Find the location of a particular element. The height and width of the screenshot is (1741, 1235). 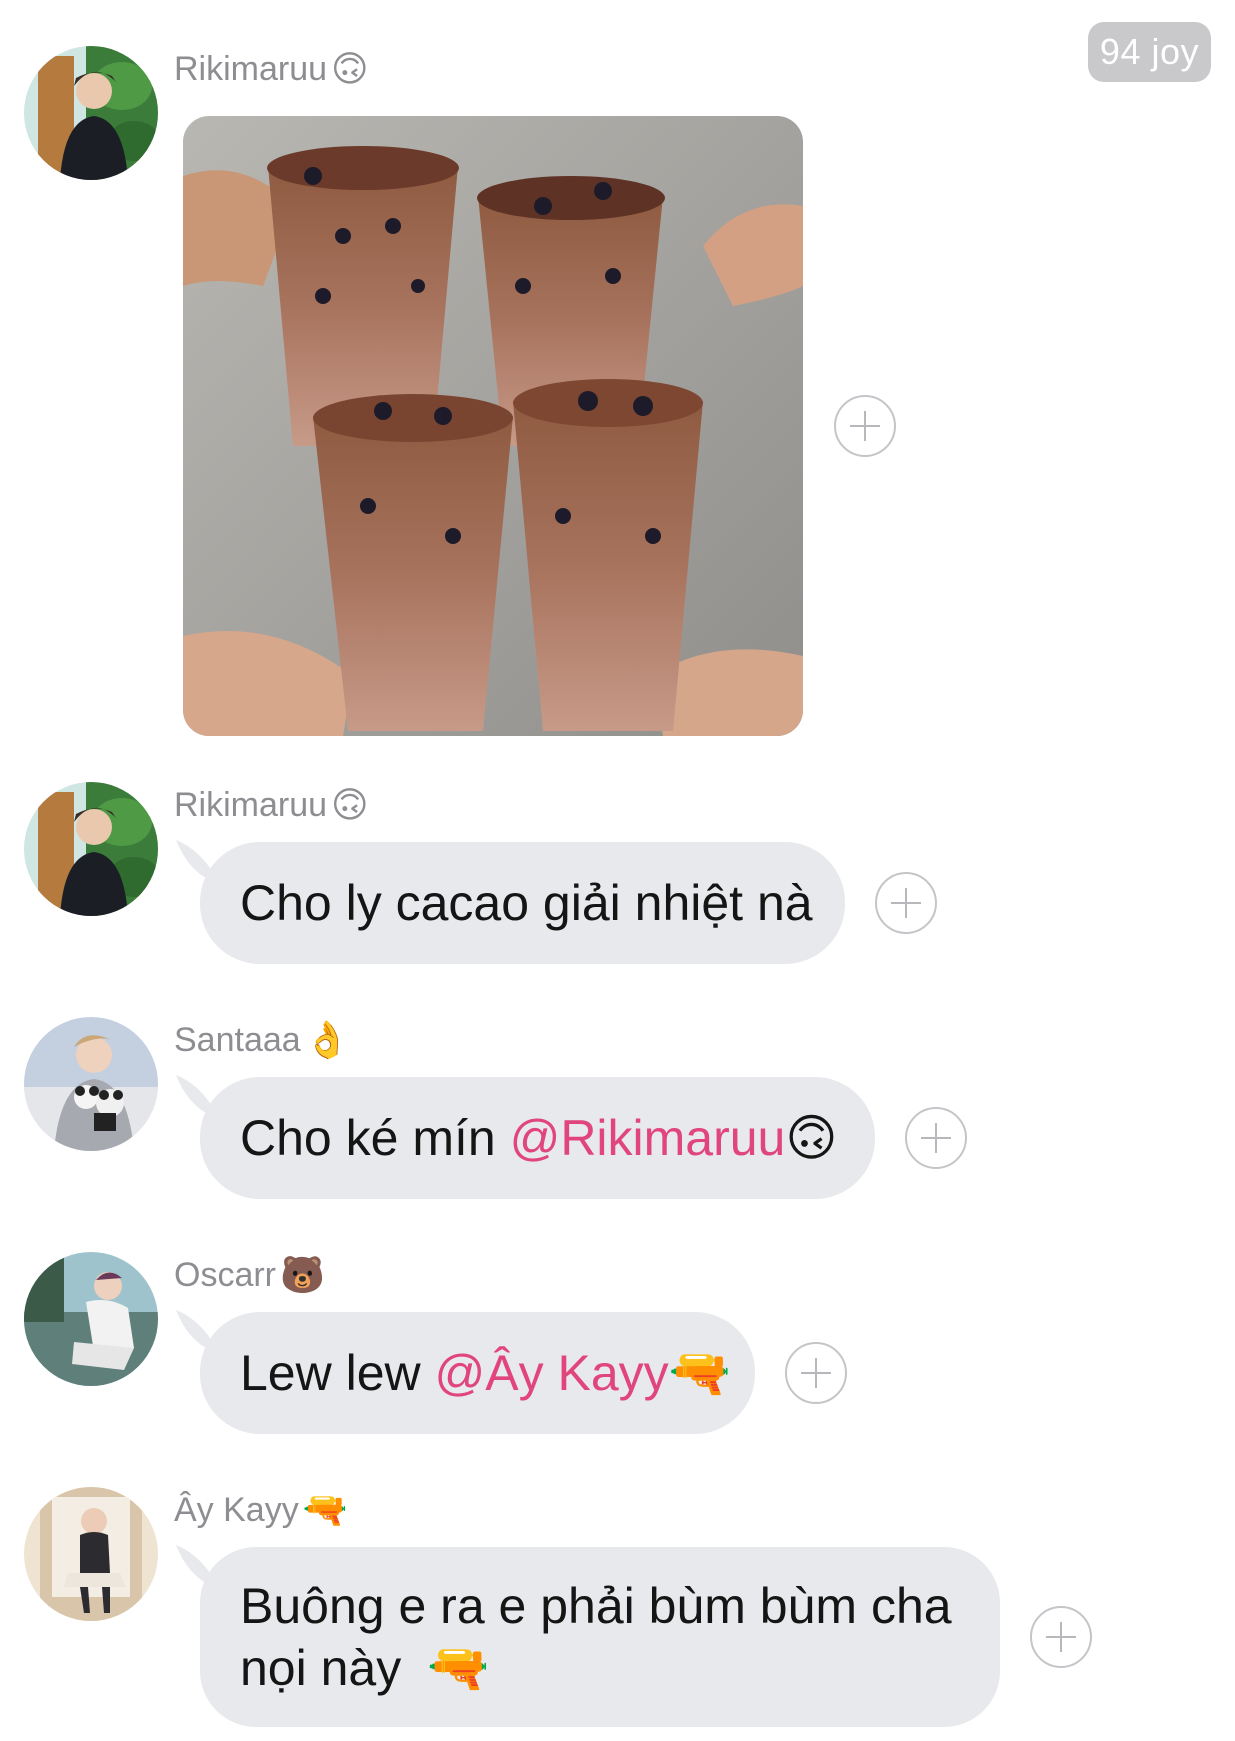

mention-emoji: 🔫 is located at coordinates (699, 1372).